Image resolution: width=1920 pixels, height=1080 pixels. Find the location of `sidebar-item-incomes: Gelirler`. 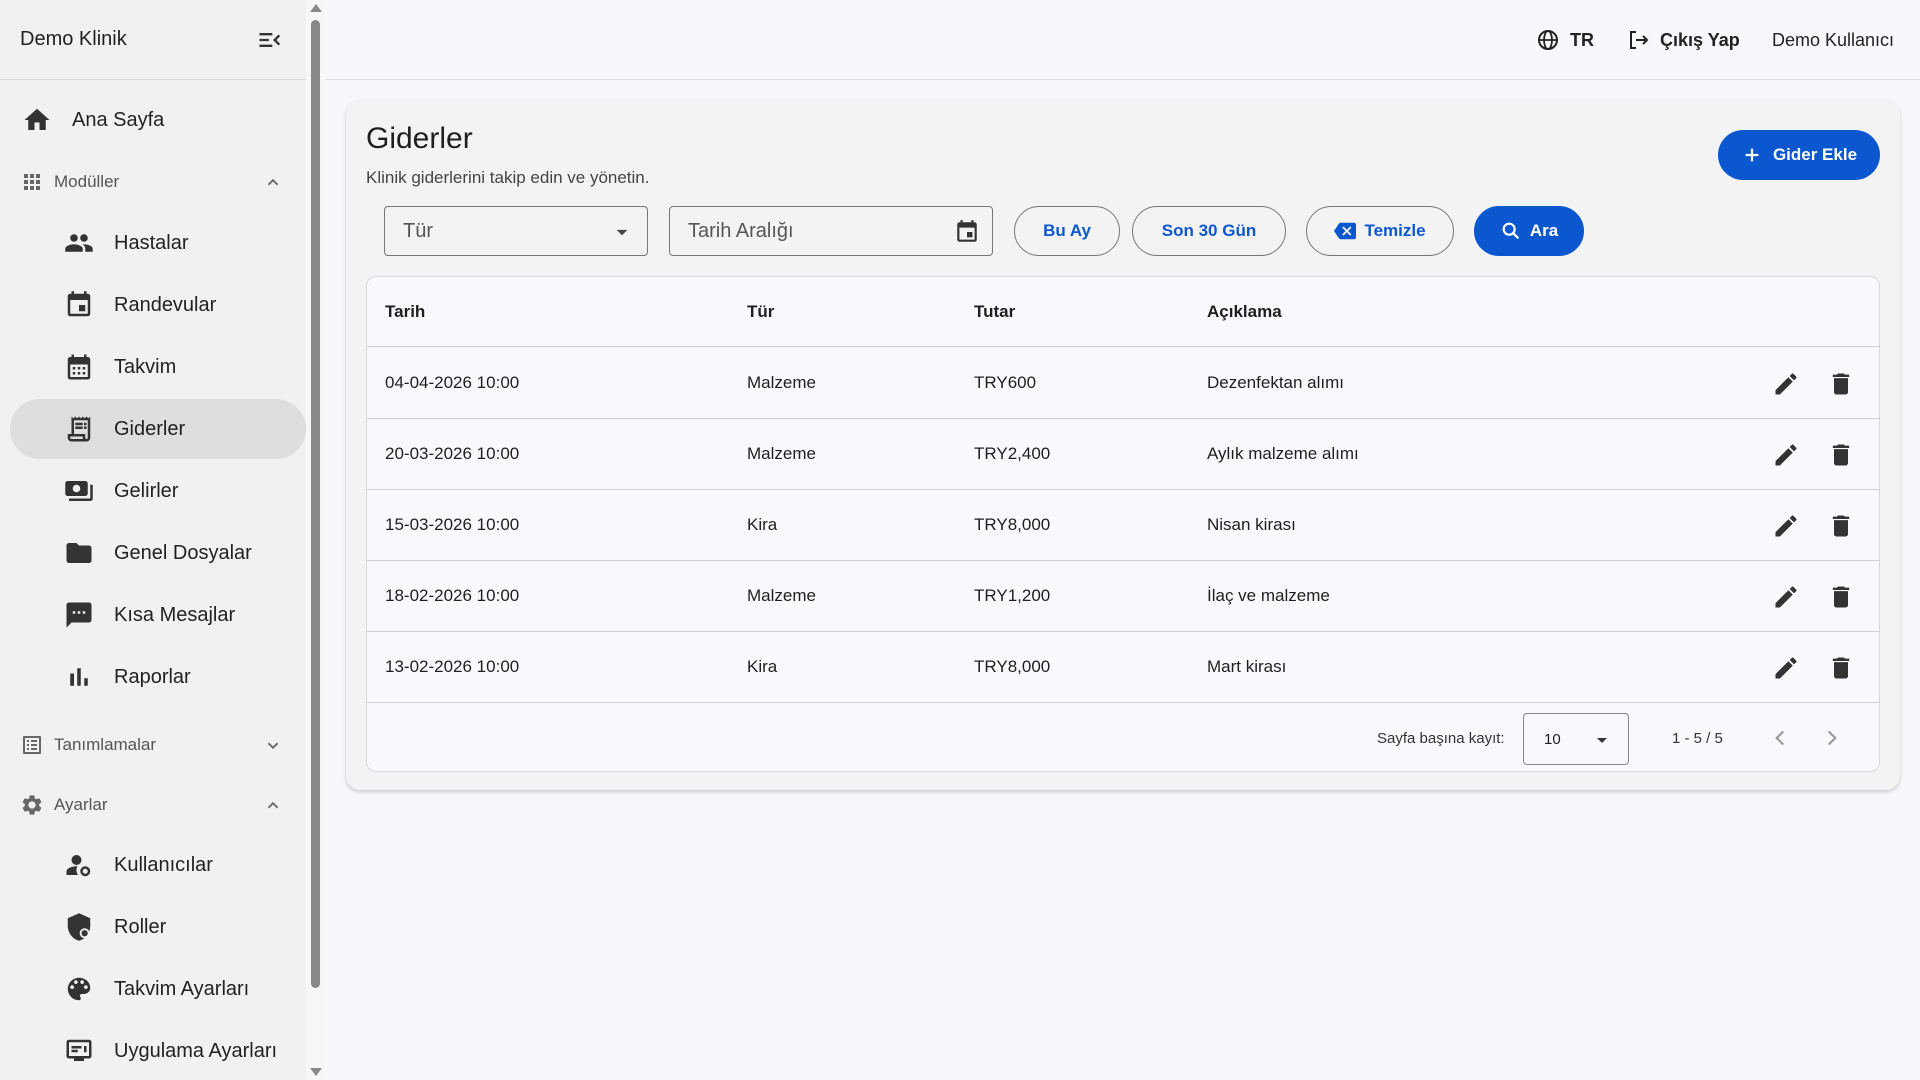

sidebar-item-incomes: Gelirler is located at coordinates (158, 491).